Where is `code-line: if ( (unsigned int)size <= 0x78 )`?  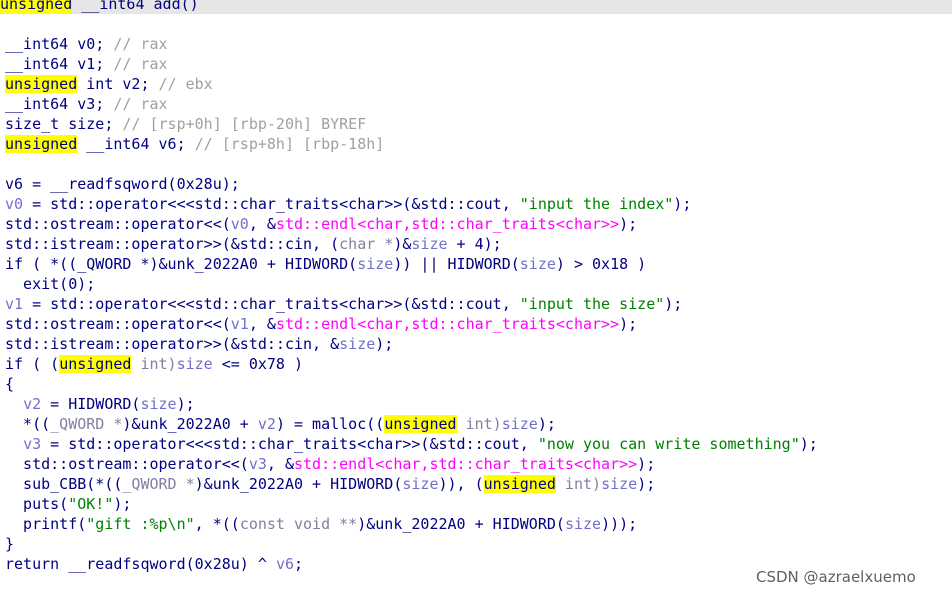 code-line: if ( (unsigned int)size <= 0x78 ) is located at coordinates (154, 364).